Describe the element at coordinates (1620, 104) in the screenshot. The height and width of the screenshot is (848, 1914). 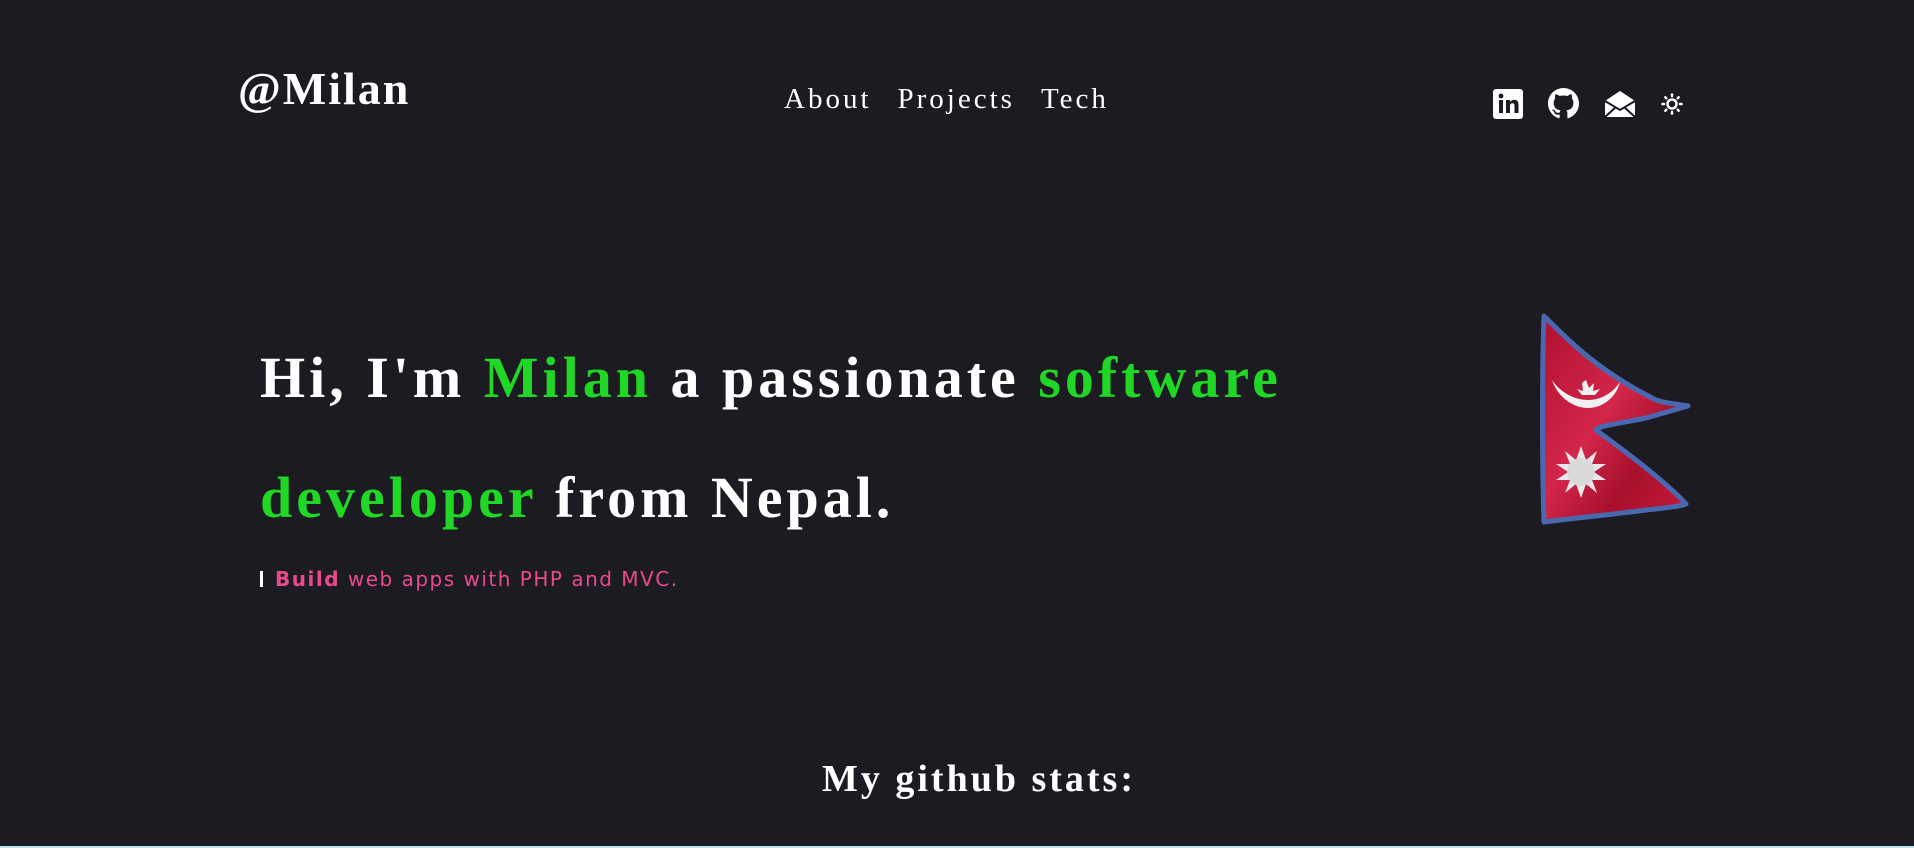
I see `mail-icon` at that location.